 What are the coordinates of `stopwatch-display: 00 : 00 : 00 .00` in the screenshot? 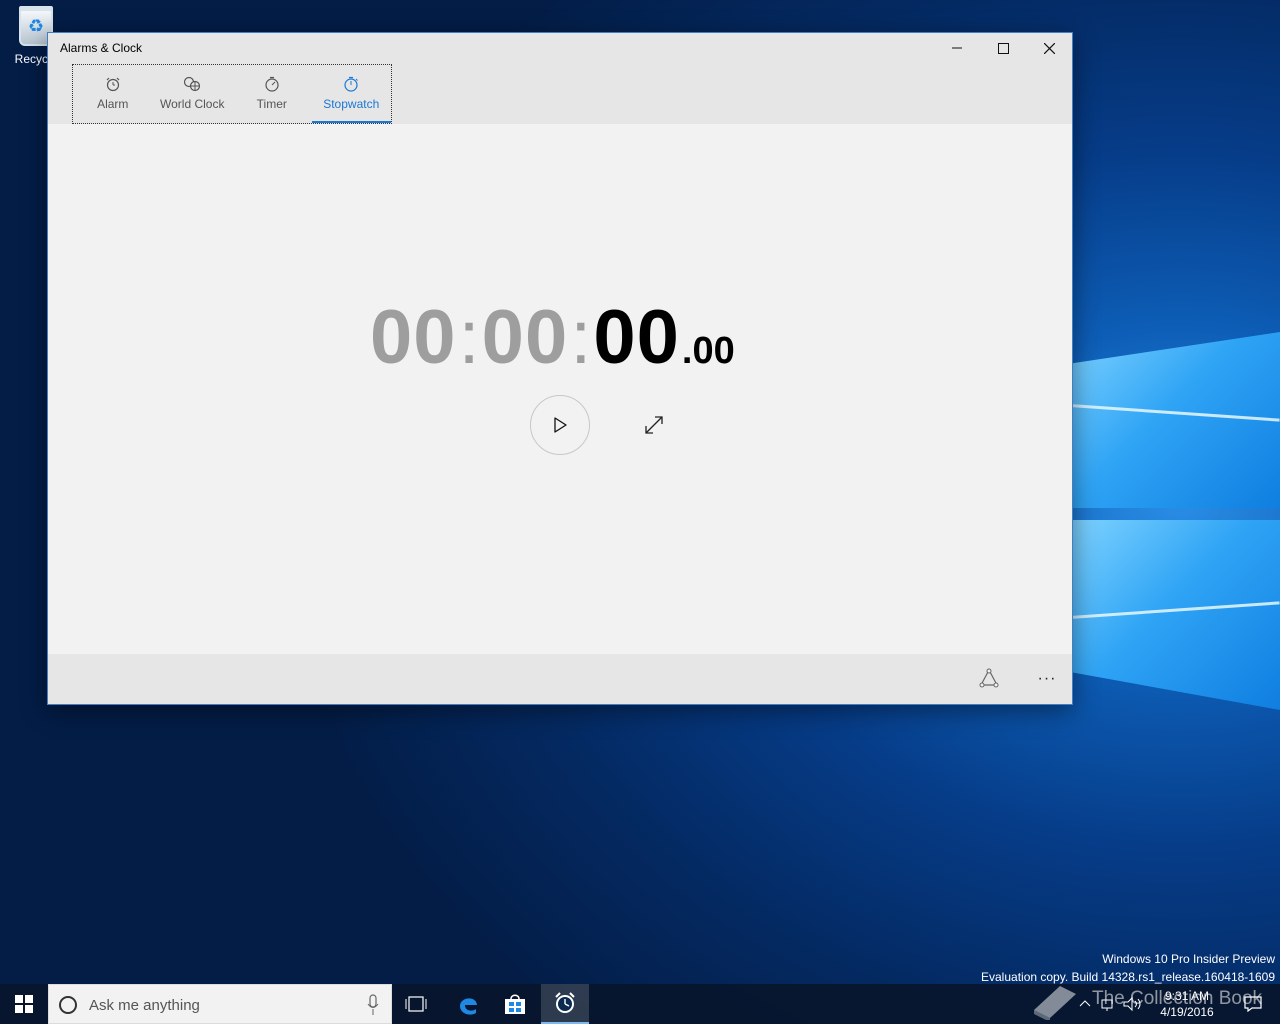 It's located at (552, 337).